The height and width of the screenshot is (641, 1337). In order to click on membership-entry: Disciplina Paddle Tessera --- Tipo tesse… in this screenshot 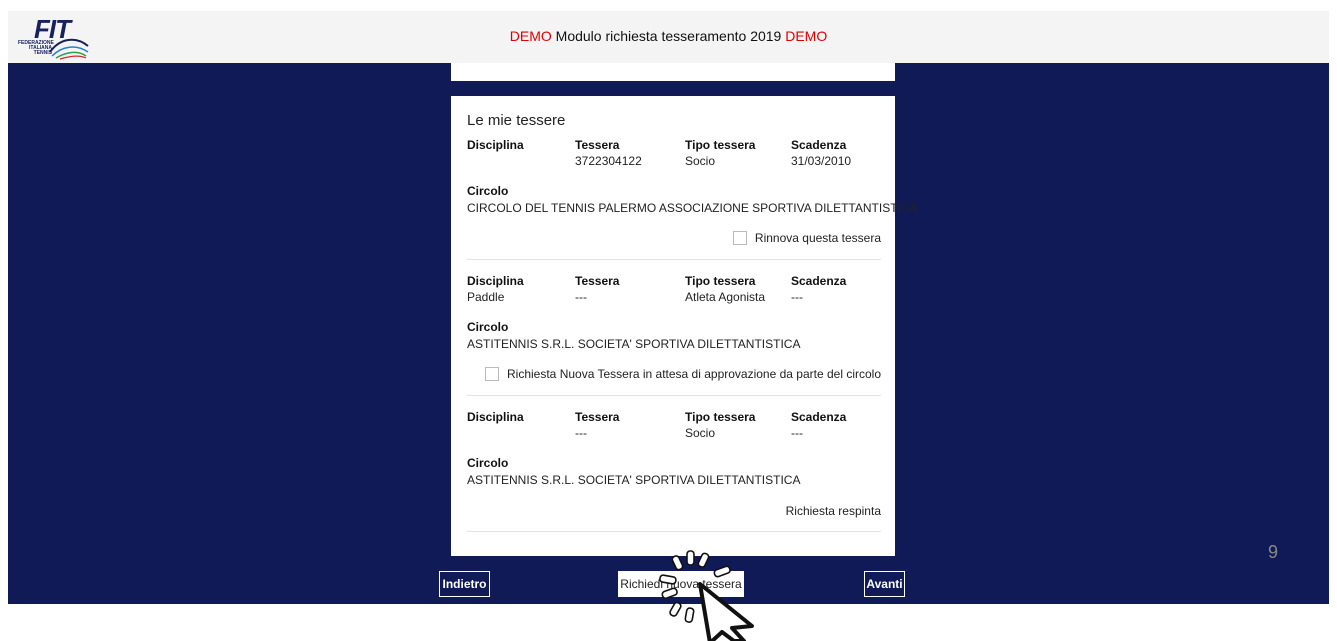, I will do `click(674, 335)`.